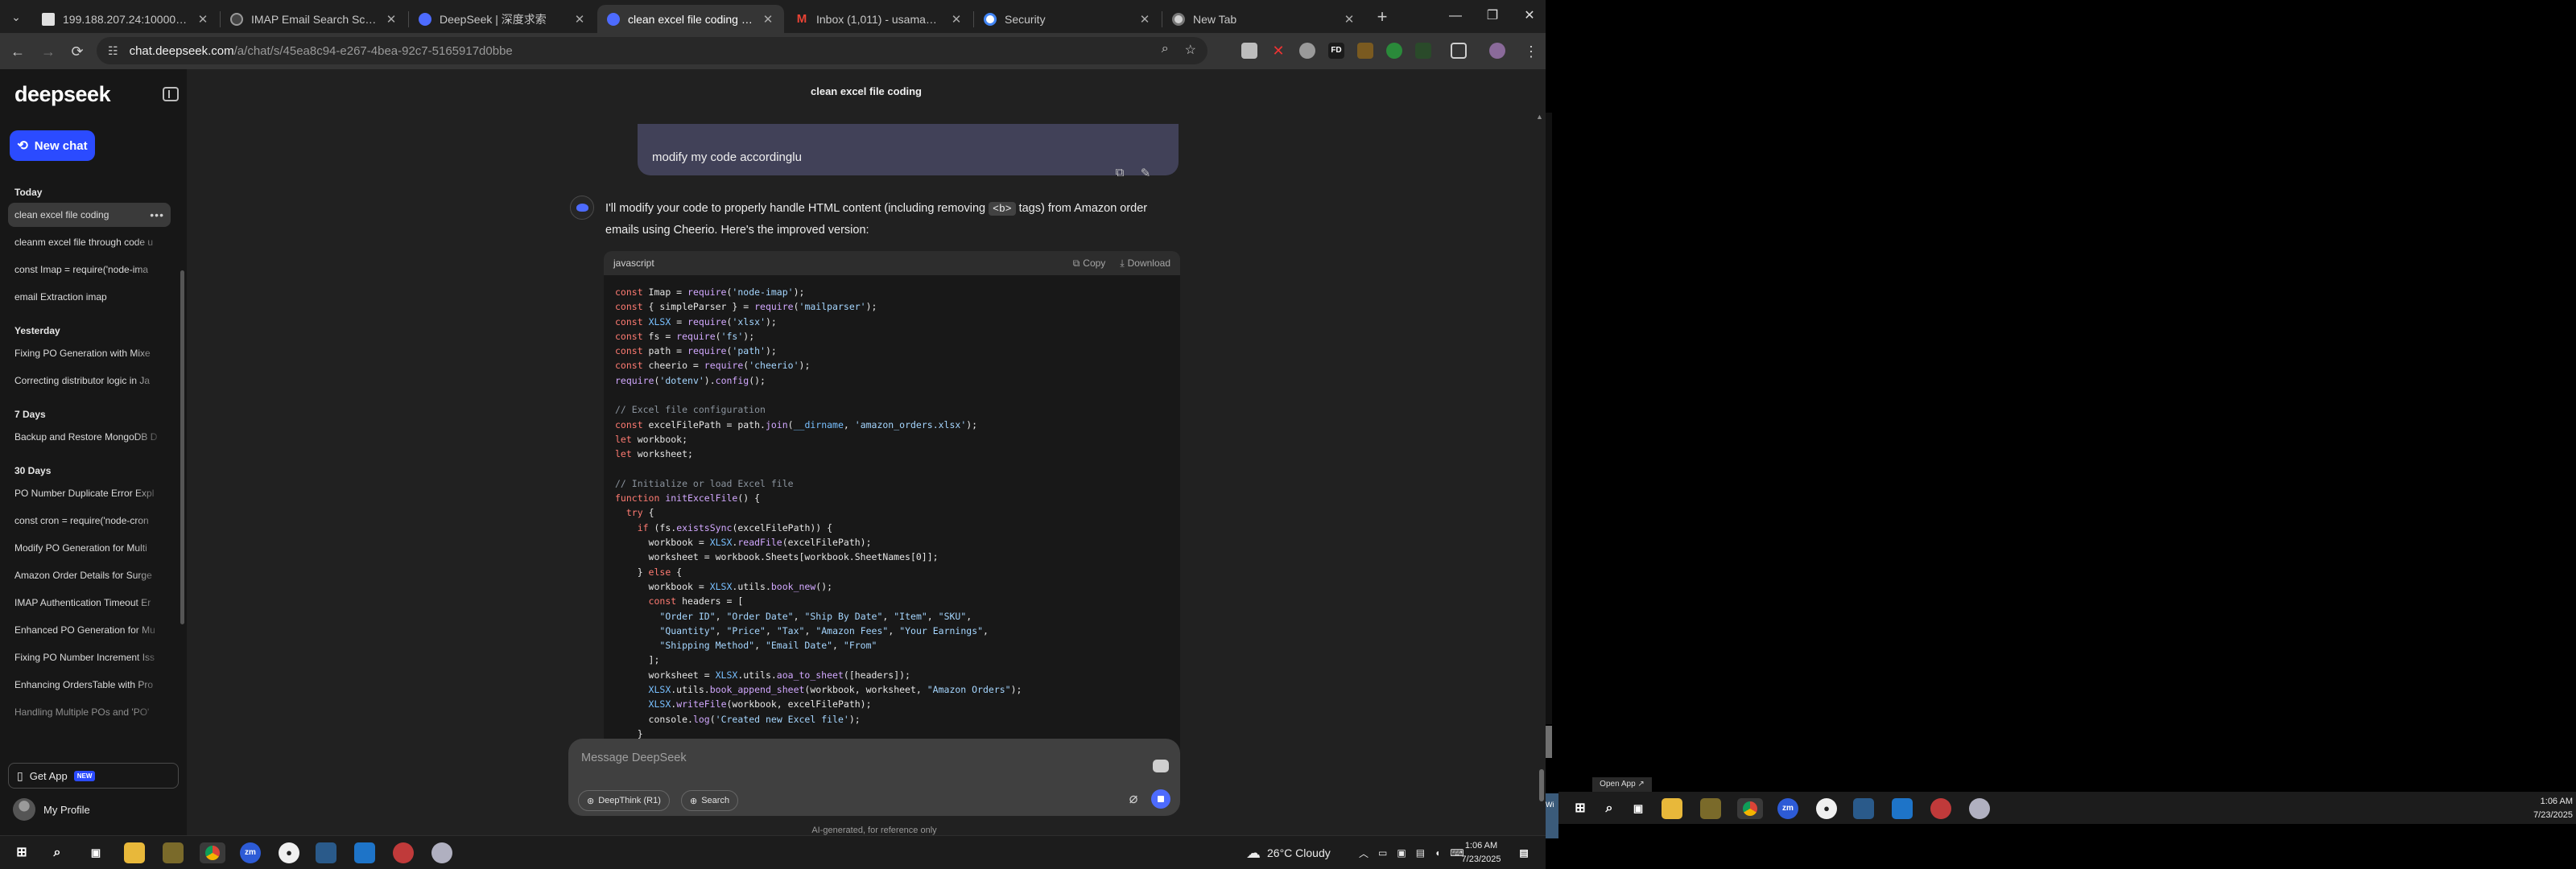 Image resolution: width=2576 pixels, height=869 pixels. I want to click on deepthink-toggle: ⊛ DeepThink (R1), so click(624, 800).